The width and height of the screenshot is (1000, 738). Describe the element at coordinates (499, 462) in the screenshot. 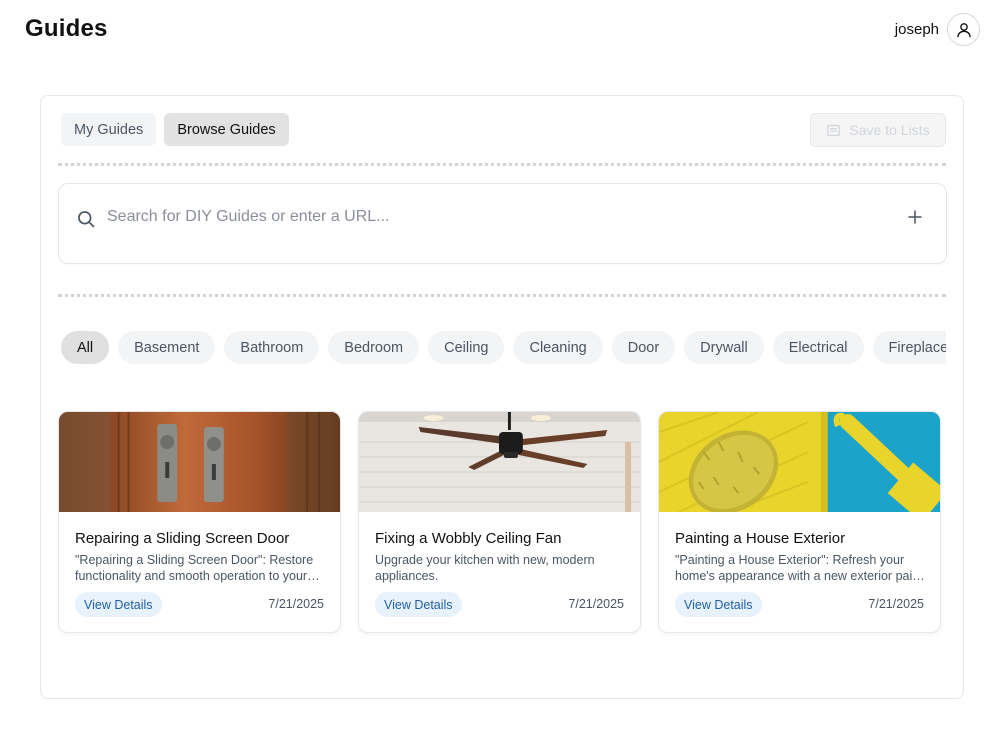

I see `ceiling-fan-image` at that location.